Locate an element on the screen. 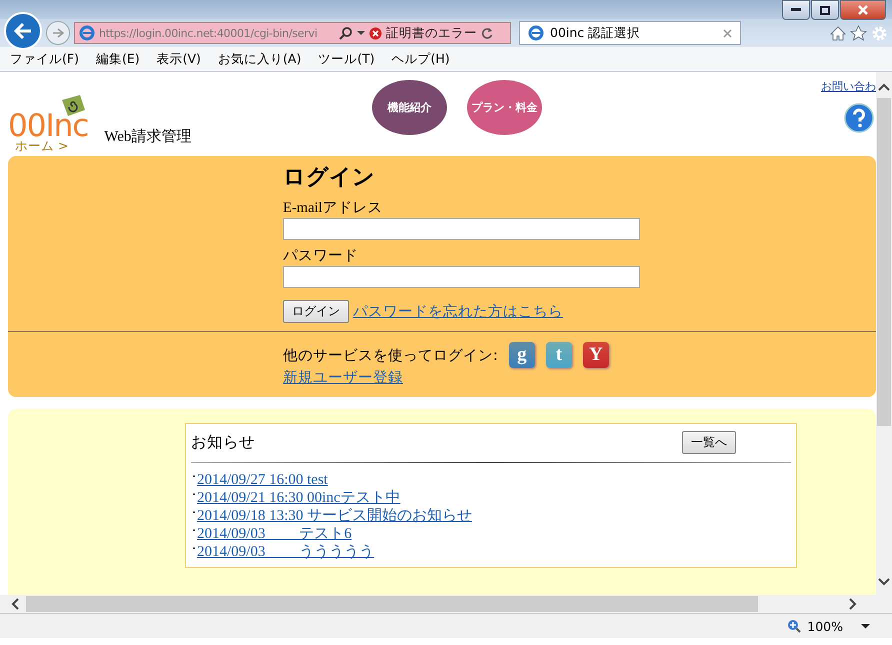 The width and height of the screenshot is (892, 645). menu-item: 編集(E) is located at coordinates (118, 59).